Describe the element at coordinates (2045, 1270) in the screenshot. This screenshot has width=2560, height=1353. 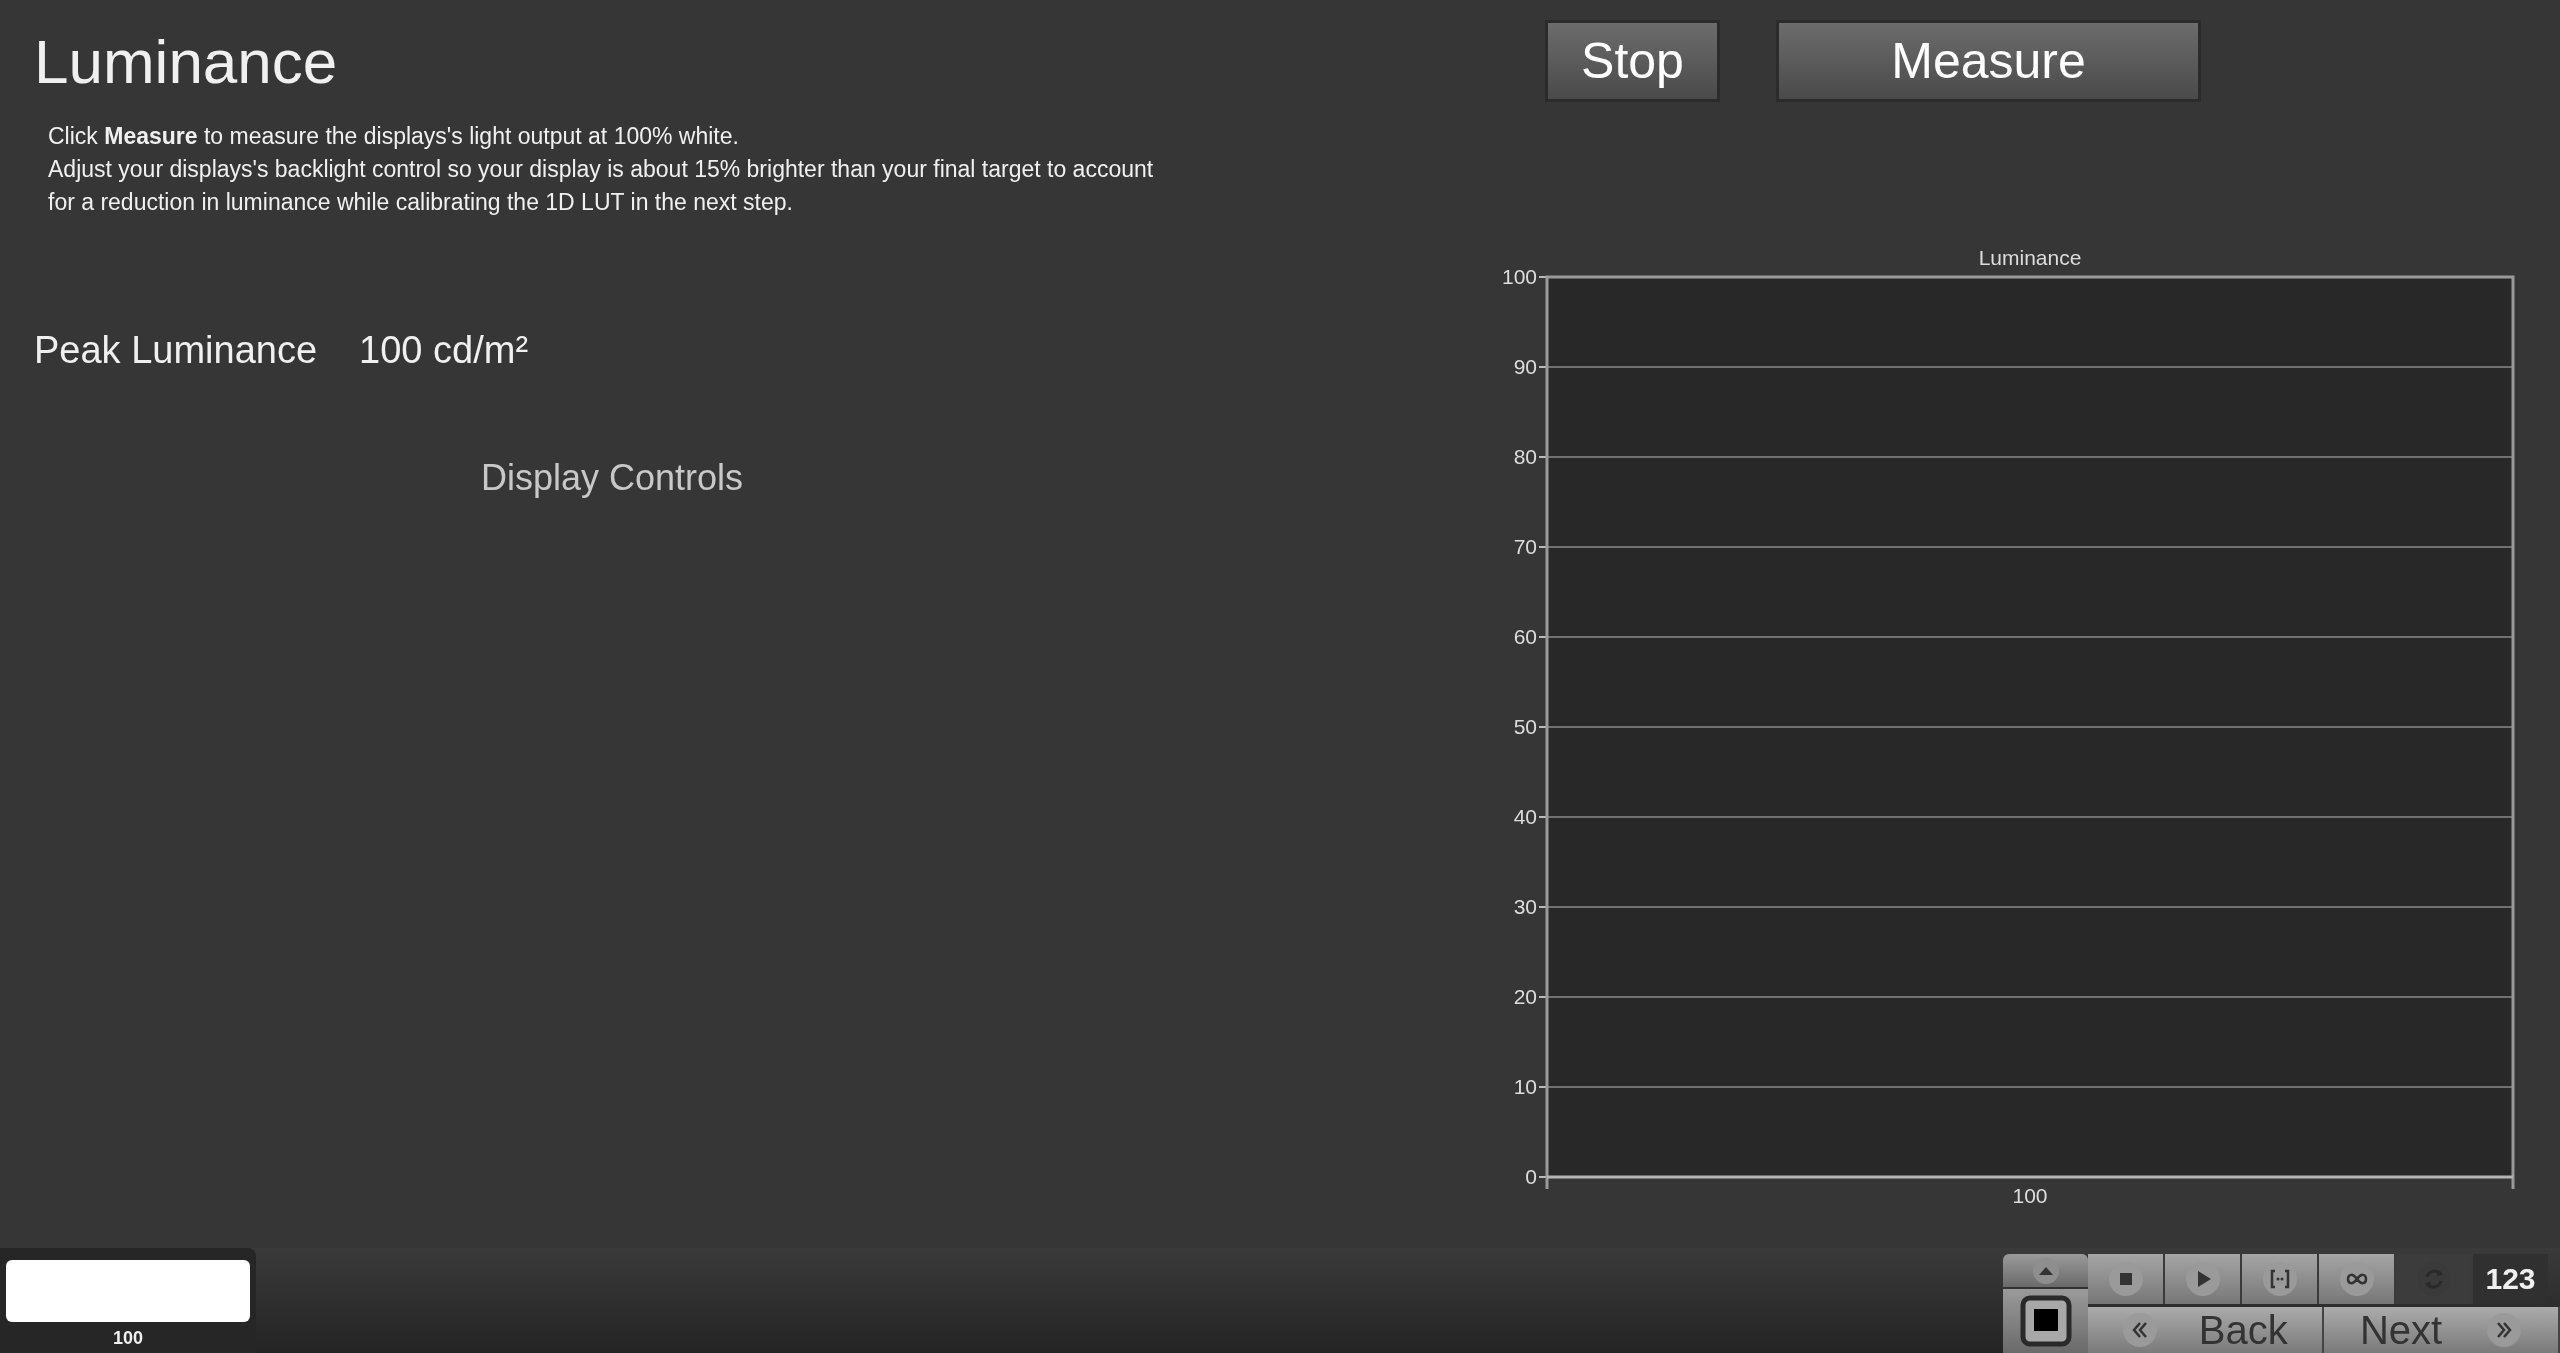
I see `collapse-button` at that location.